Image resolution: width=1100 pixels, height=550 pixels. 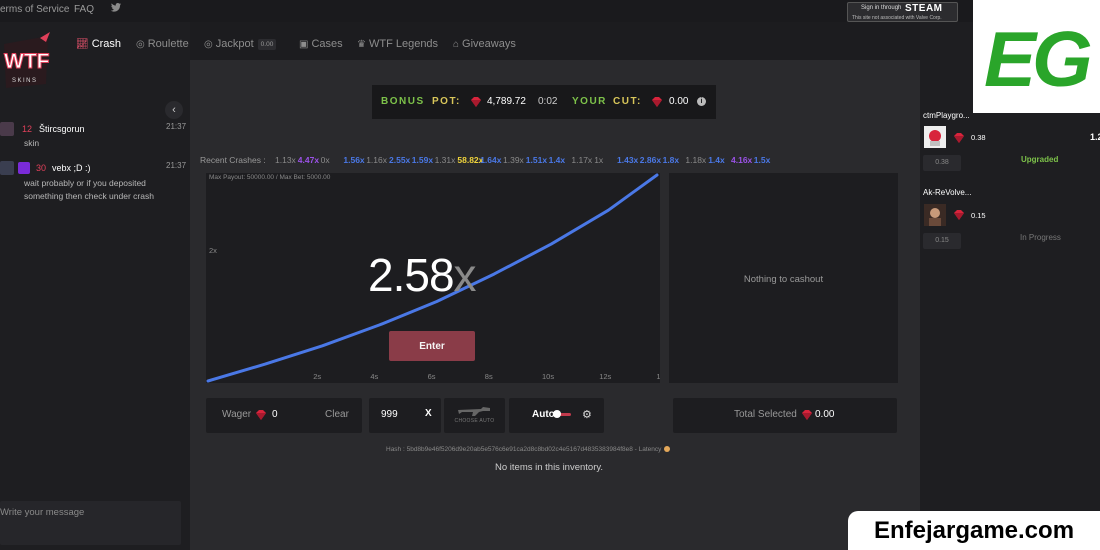 I want to click on site-logo: WTF SKINS, so click(x=26, y=62).